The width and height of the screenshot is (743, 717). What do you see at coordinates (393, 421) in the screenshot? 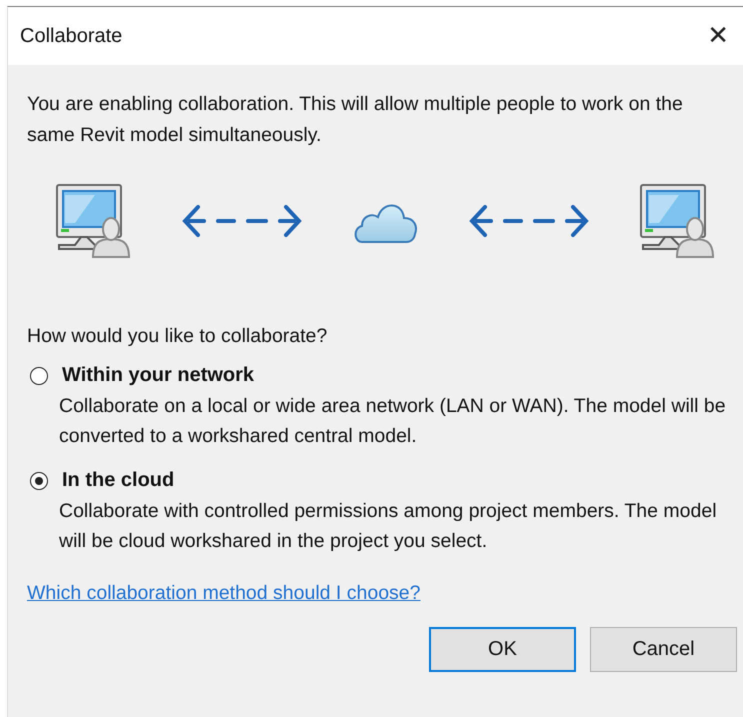
I see `option-description: Collaborate on a local or wide area network (LAN or WAN). The model will be converted to a workshared central model.` at bounding box center [393, 421].